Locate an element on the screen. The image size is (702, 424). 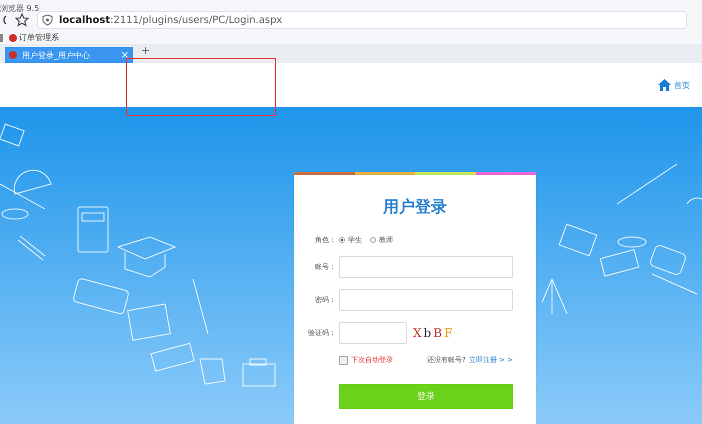
password-field is located at coordinates (426, 300).